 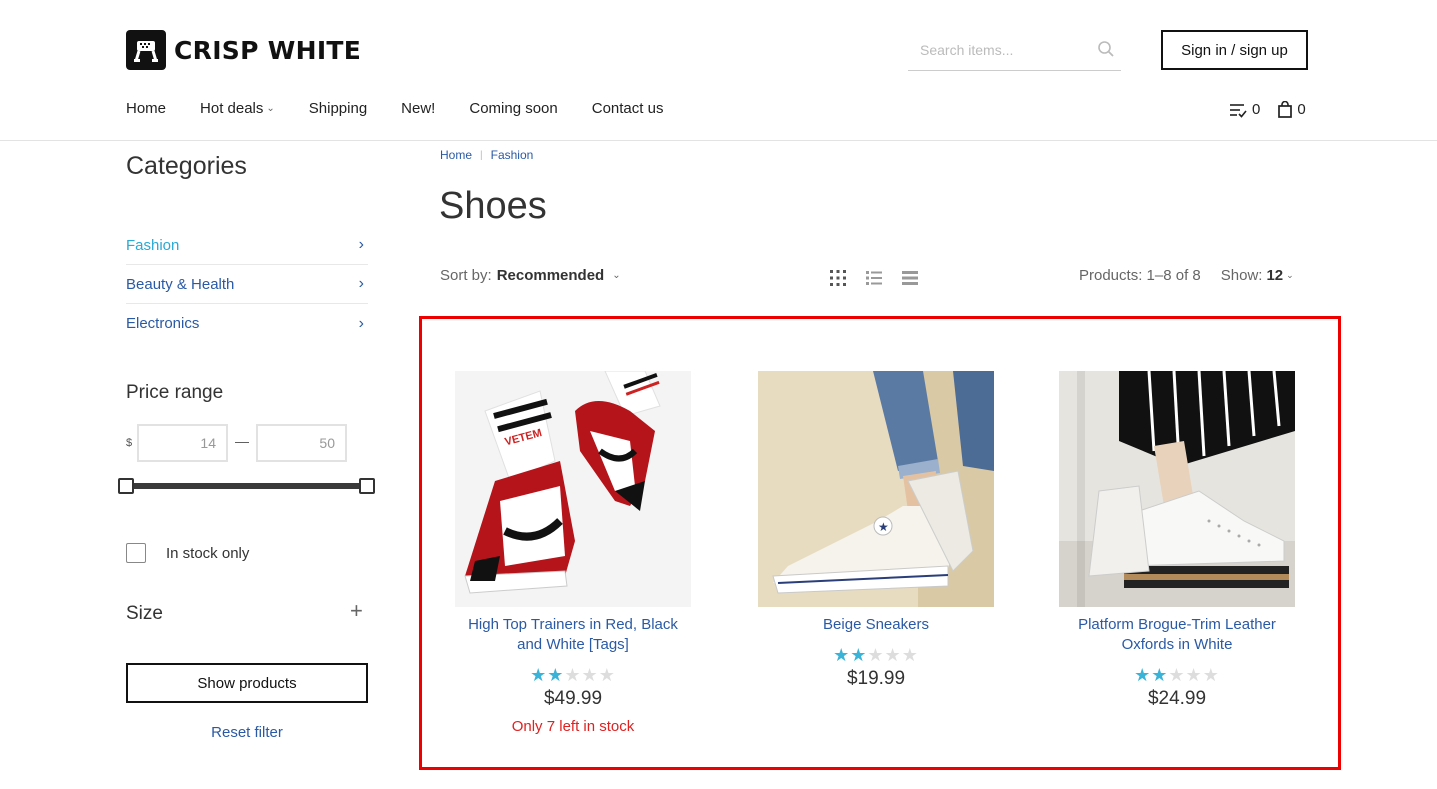 I want to click on category-label: Electronics, so click(x=163, y=323).